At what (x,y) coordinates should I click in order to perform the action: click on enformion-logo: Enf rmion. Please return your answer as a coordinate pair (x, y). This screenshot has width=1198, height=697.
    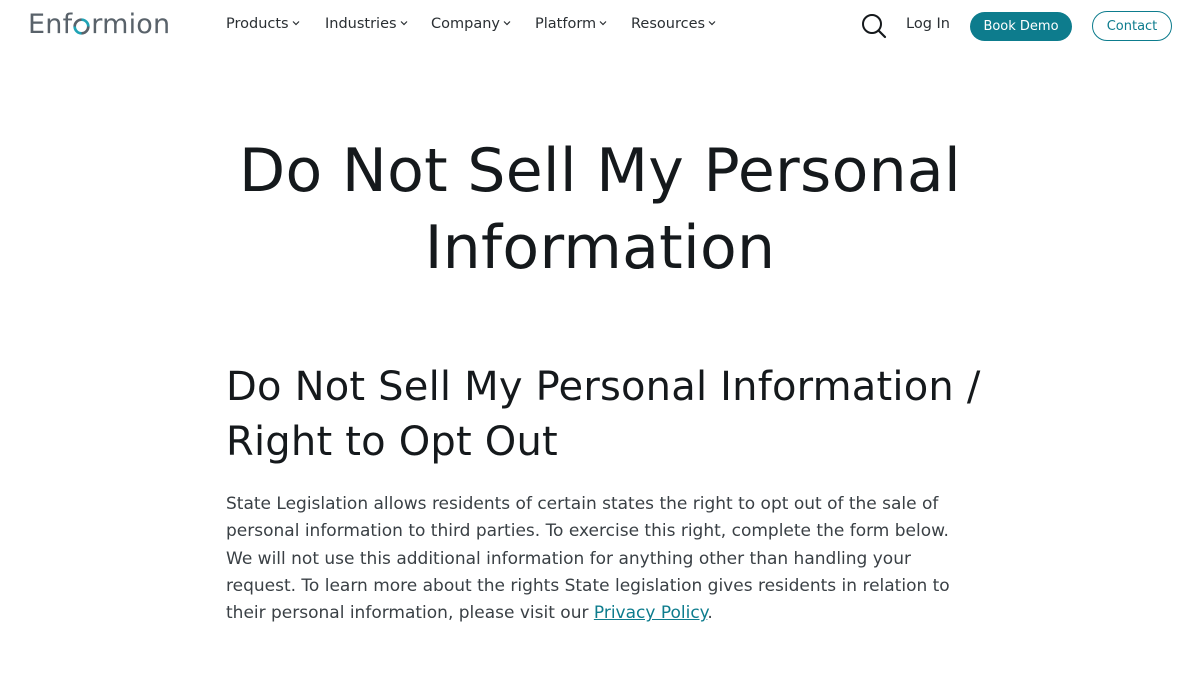
    Looking at the image, I should click on (99, 24).